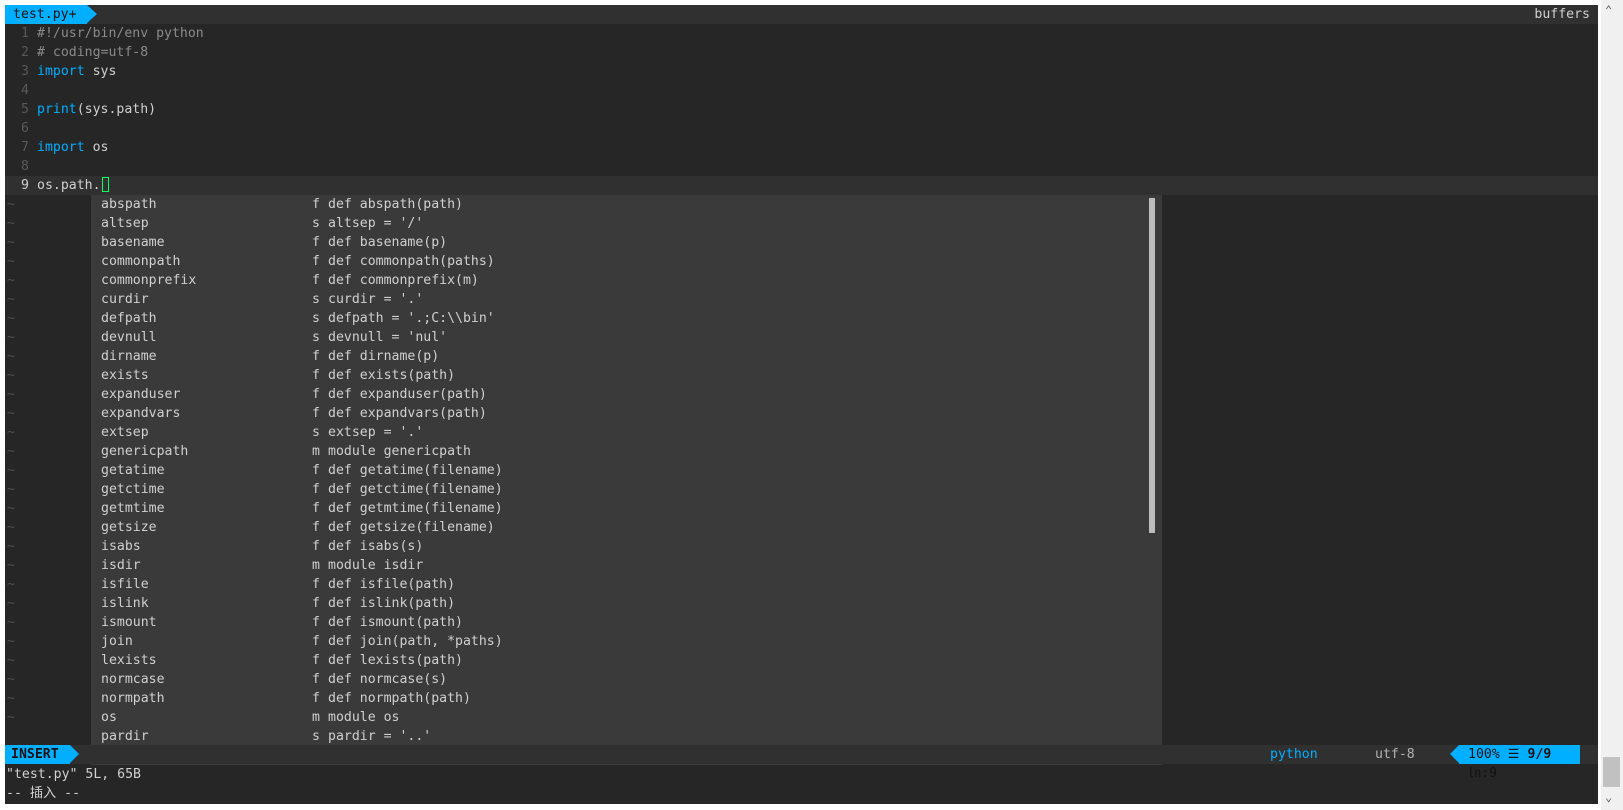 The height and width of the screenshot is (810, 1623). Describe the element at coordinates (133, 679) in the screenshot. I see `completion-word: normcase` at that location.